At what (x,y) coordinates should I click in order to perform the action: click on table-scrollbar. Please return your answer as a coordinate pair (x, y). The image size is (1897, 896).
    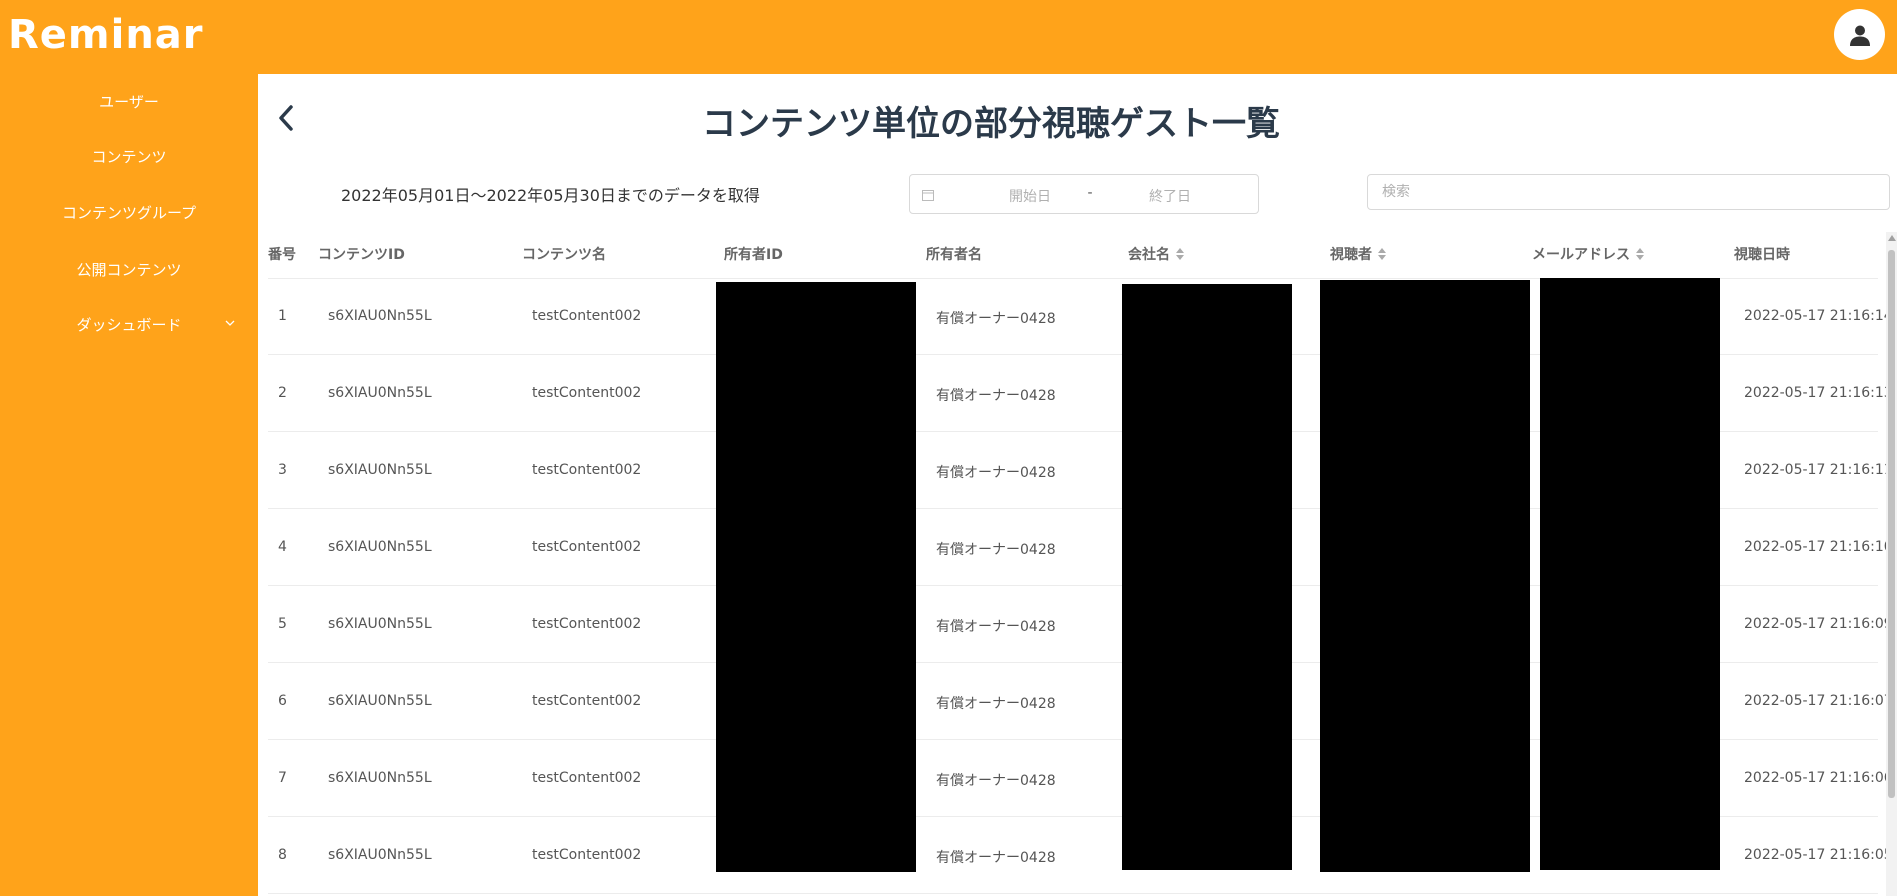
    Looking at the image, I should click on (1891, 564).